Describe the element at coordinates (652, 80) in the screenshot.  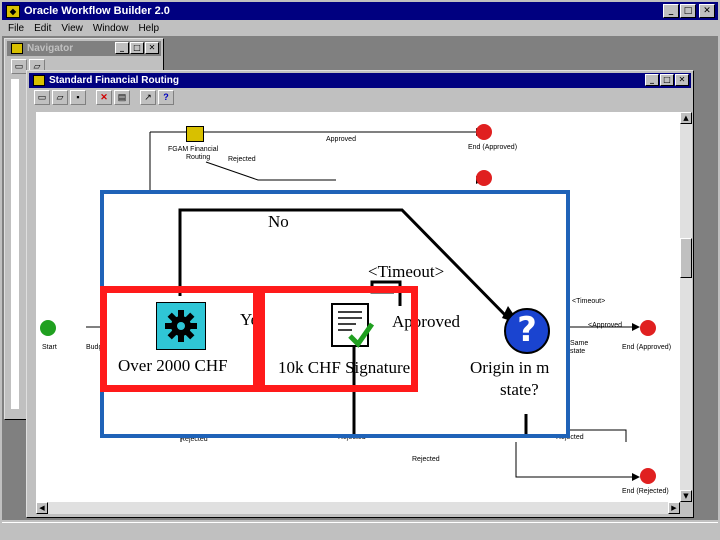
I see `process-minimize-button: _` at that location.